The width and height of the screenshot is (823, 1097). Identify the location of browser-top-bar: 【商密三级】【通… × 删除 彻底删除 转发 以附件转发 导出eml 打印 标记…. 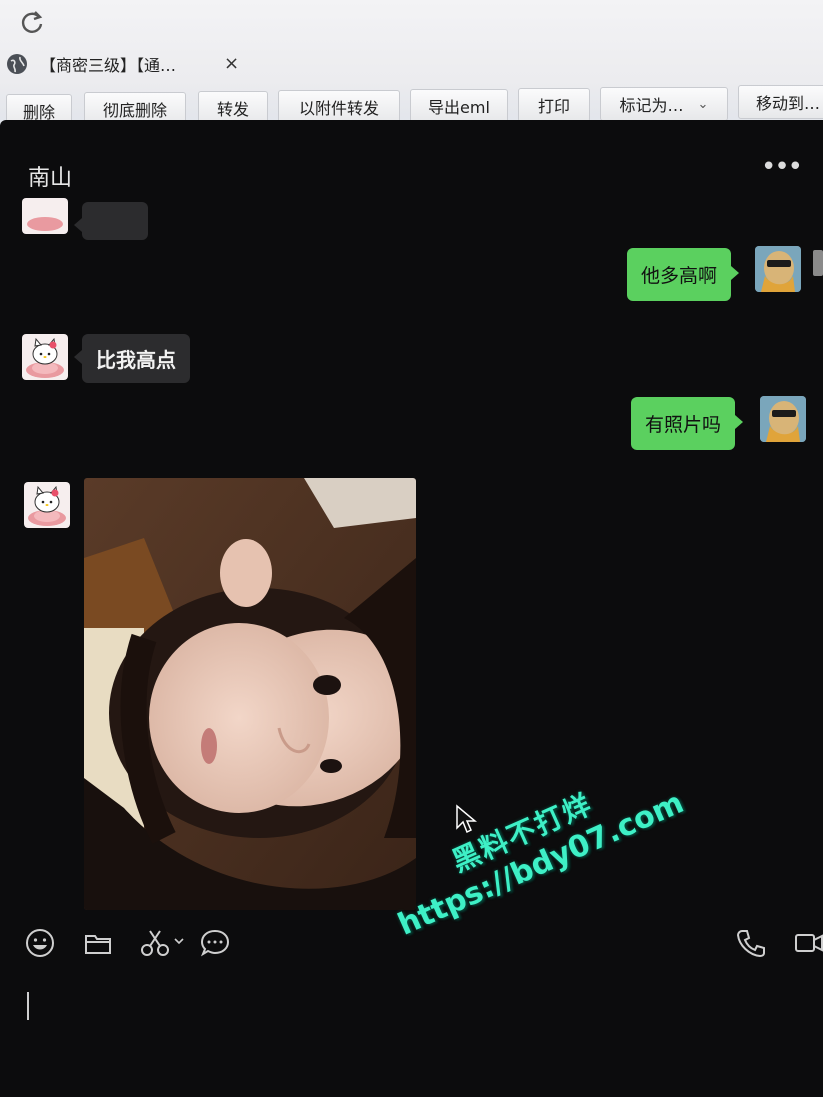
(411, 67).